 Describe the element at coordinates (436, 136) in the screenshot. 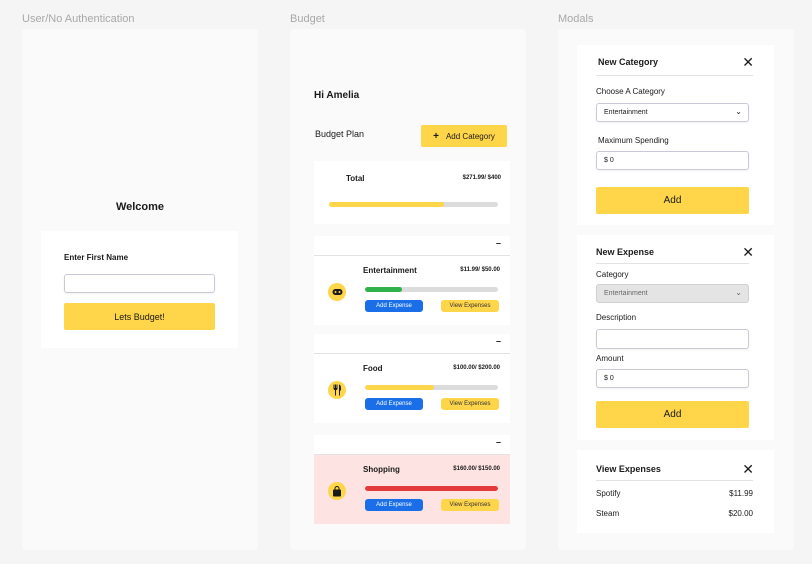

I see `plus-icon: +` at that location.